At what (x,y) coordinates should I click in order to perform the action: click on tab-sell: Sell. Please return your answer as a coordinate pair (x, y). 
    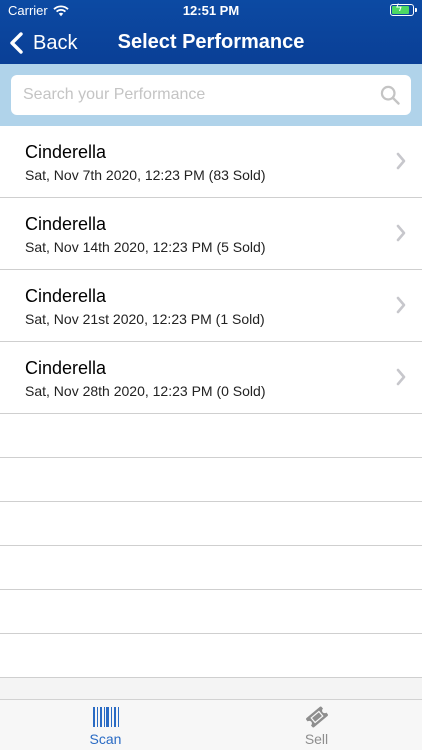
    Looking at the image, I should click on (316, 725).